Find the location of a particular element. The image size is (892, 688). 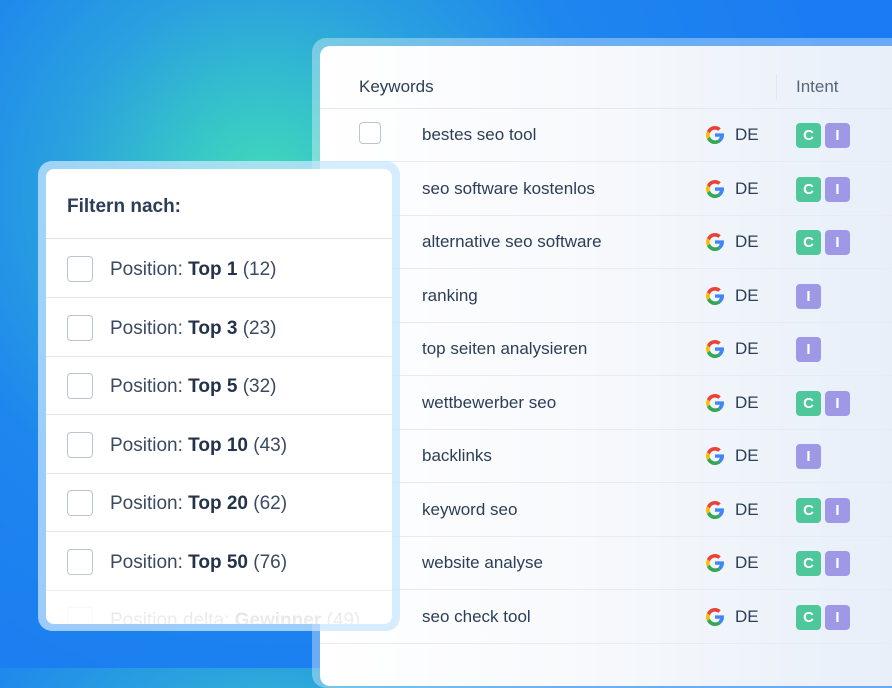

column-header-keywords: Keywords is located at coordinates (396, 87).